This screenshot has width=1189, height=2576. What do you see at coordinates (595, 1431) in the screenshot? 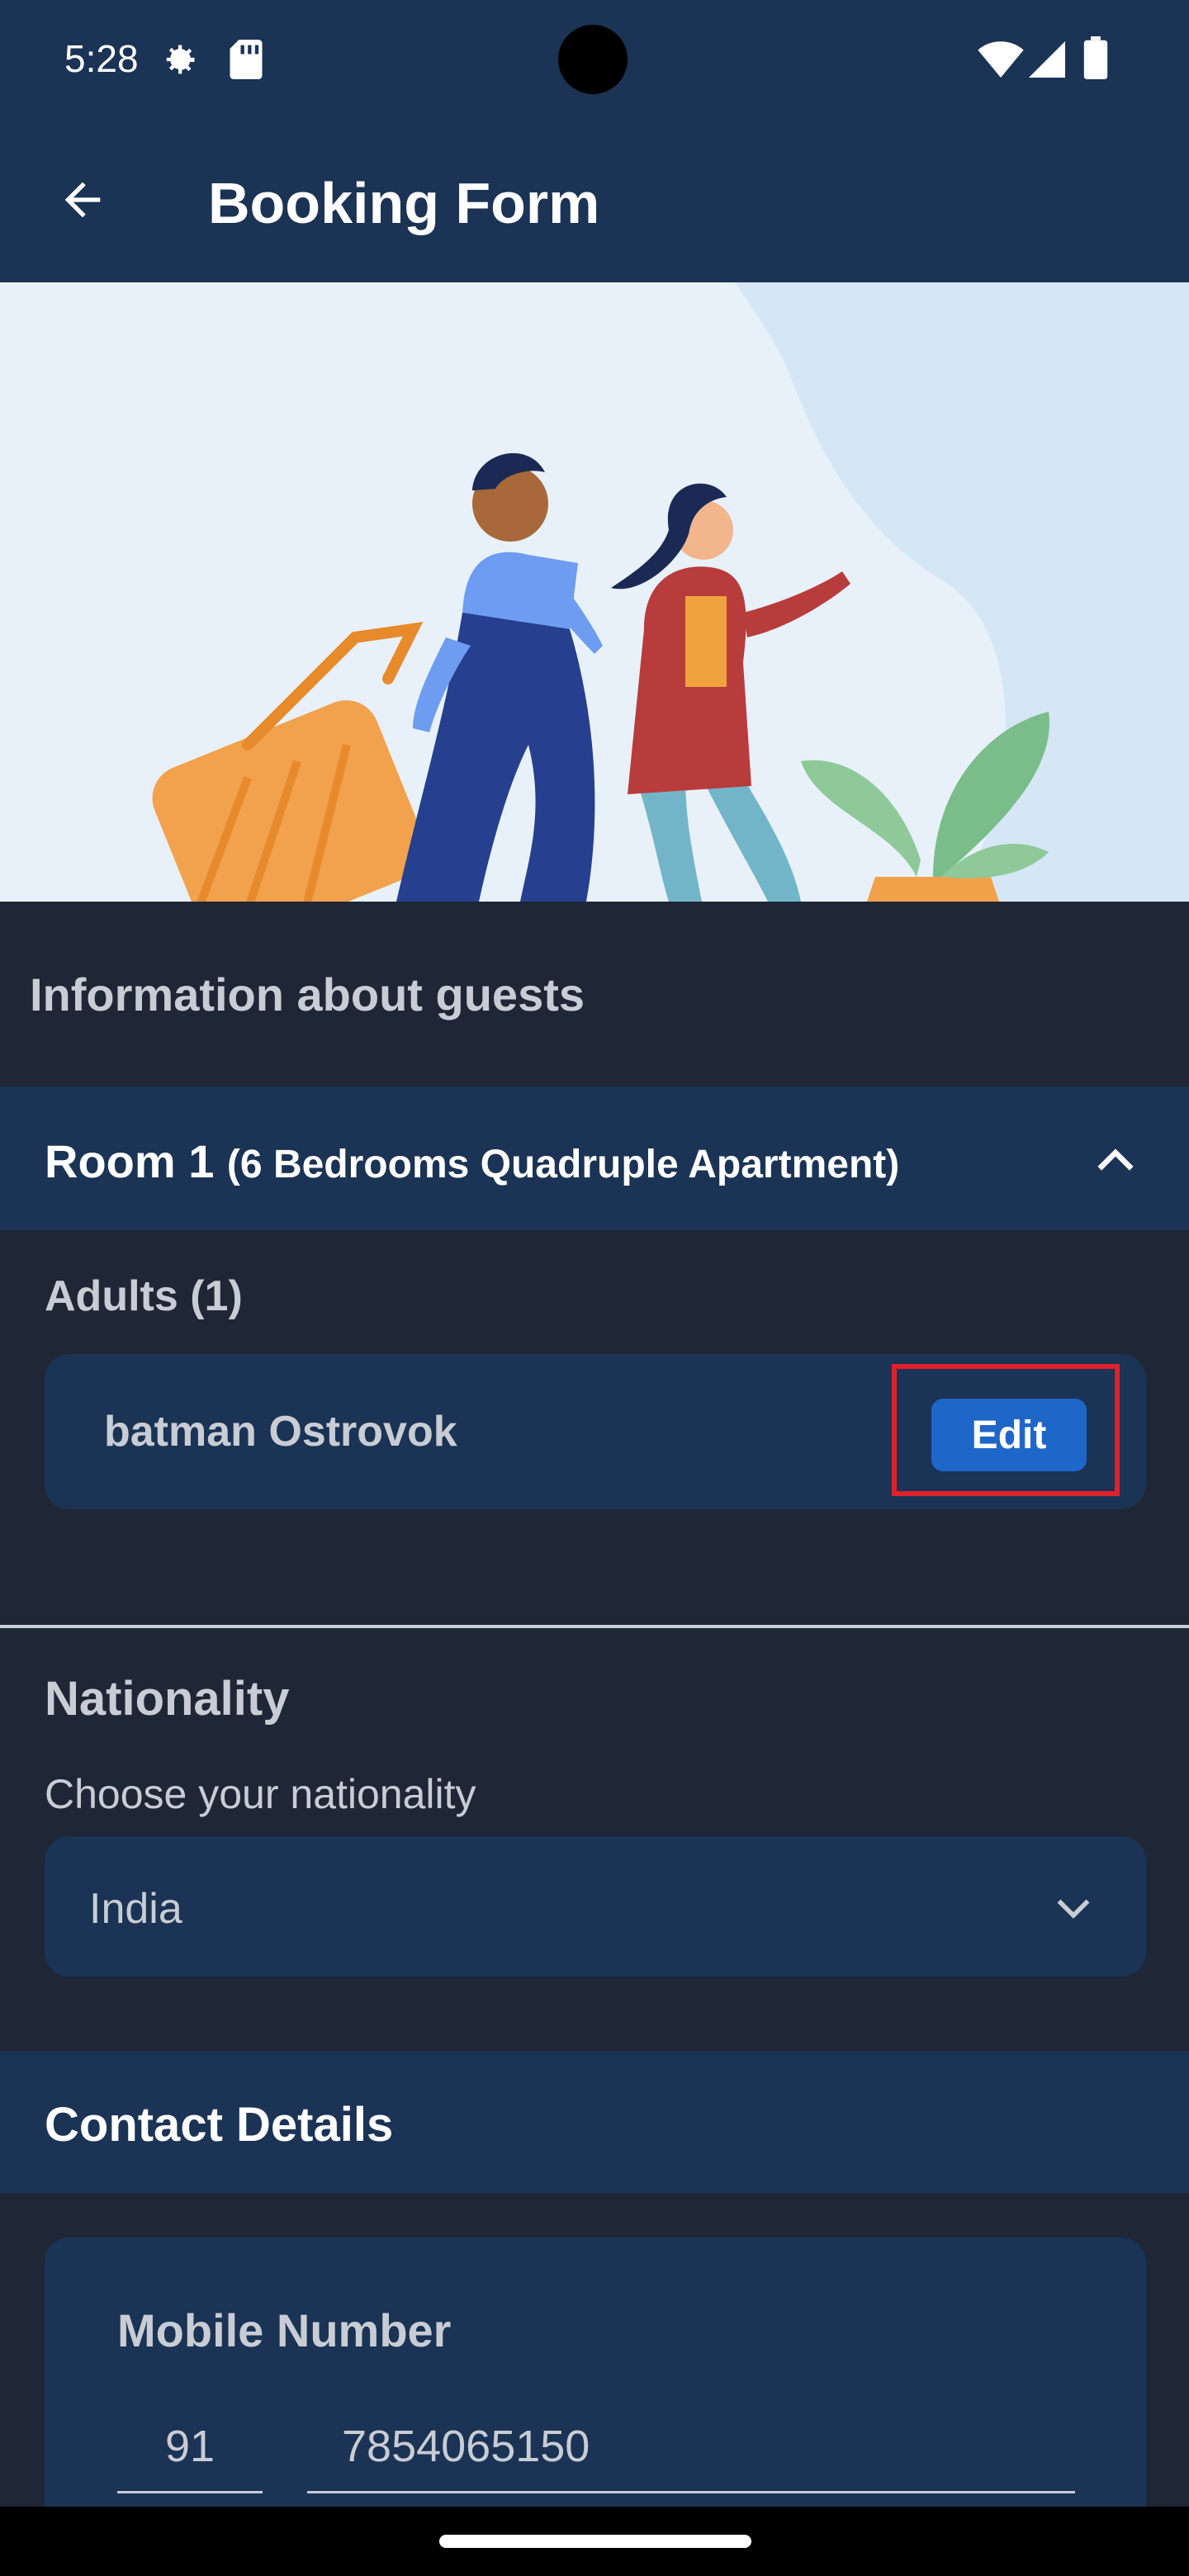
I see `guest-card: batman Ostrovok Edit` at bounding box center [595, 1431].